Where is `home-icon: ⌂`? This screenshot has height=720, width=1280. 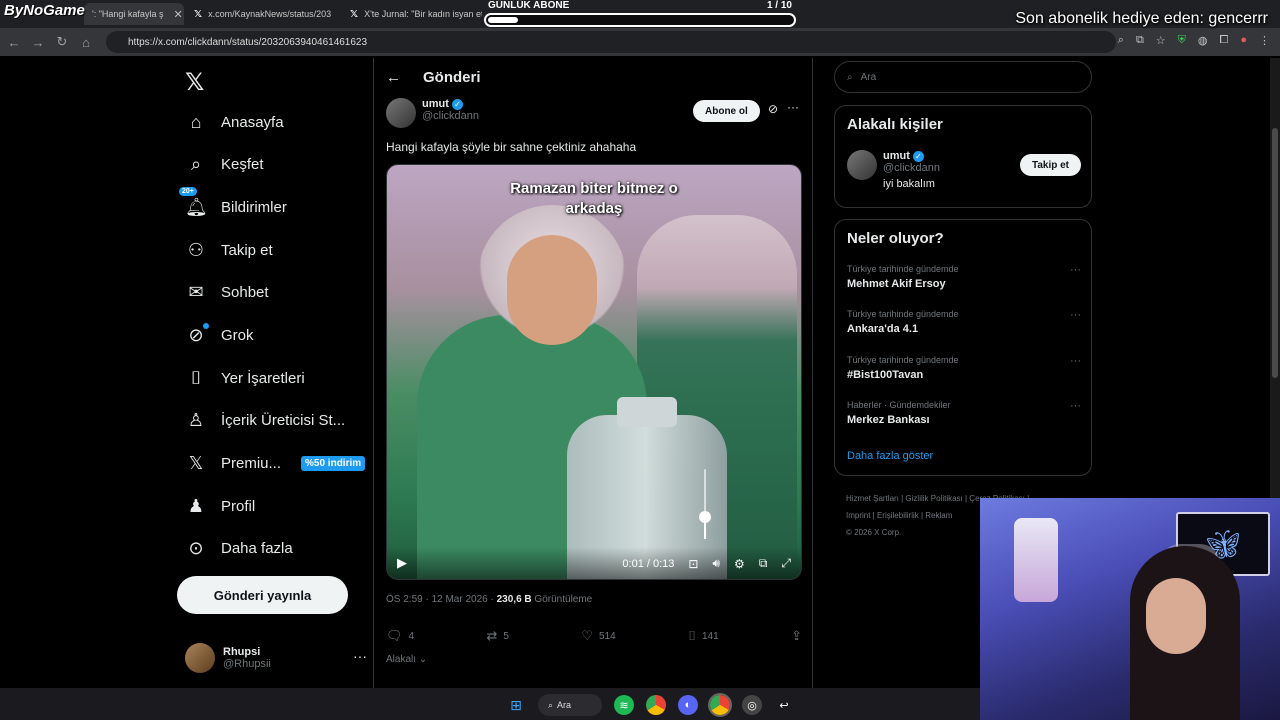 home-icon: ⌂ is located at coordinates (86, 42).